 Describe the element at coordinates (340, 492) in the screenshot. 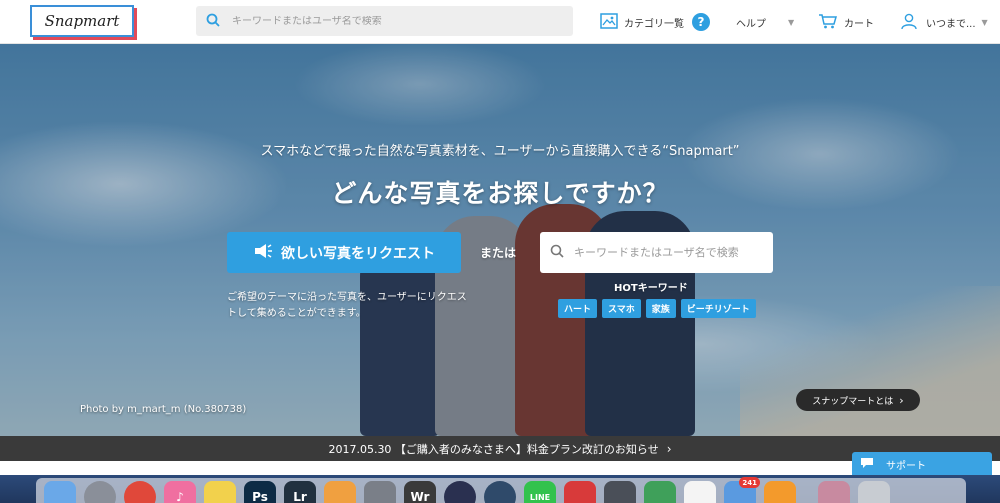

I see `dock-photos-icon` at that location.